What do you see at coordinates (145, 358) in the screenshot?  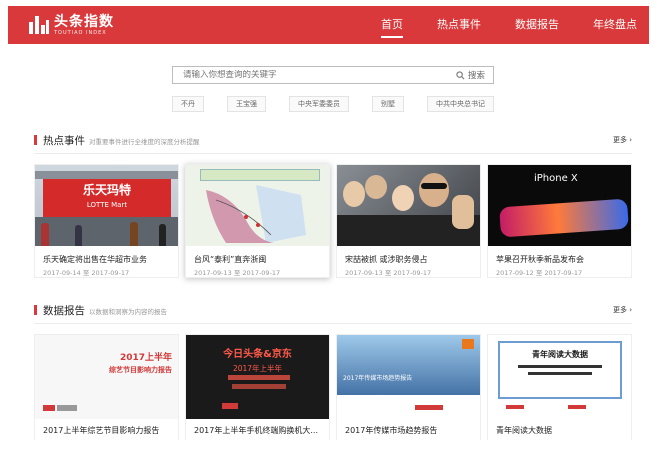 I see `report-cover-line1: 2017上半年` at bounding box center [145, 358].